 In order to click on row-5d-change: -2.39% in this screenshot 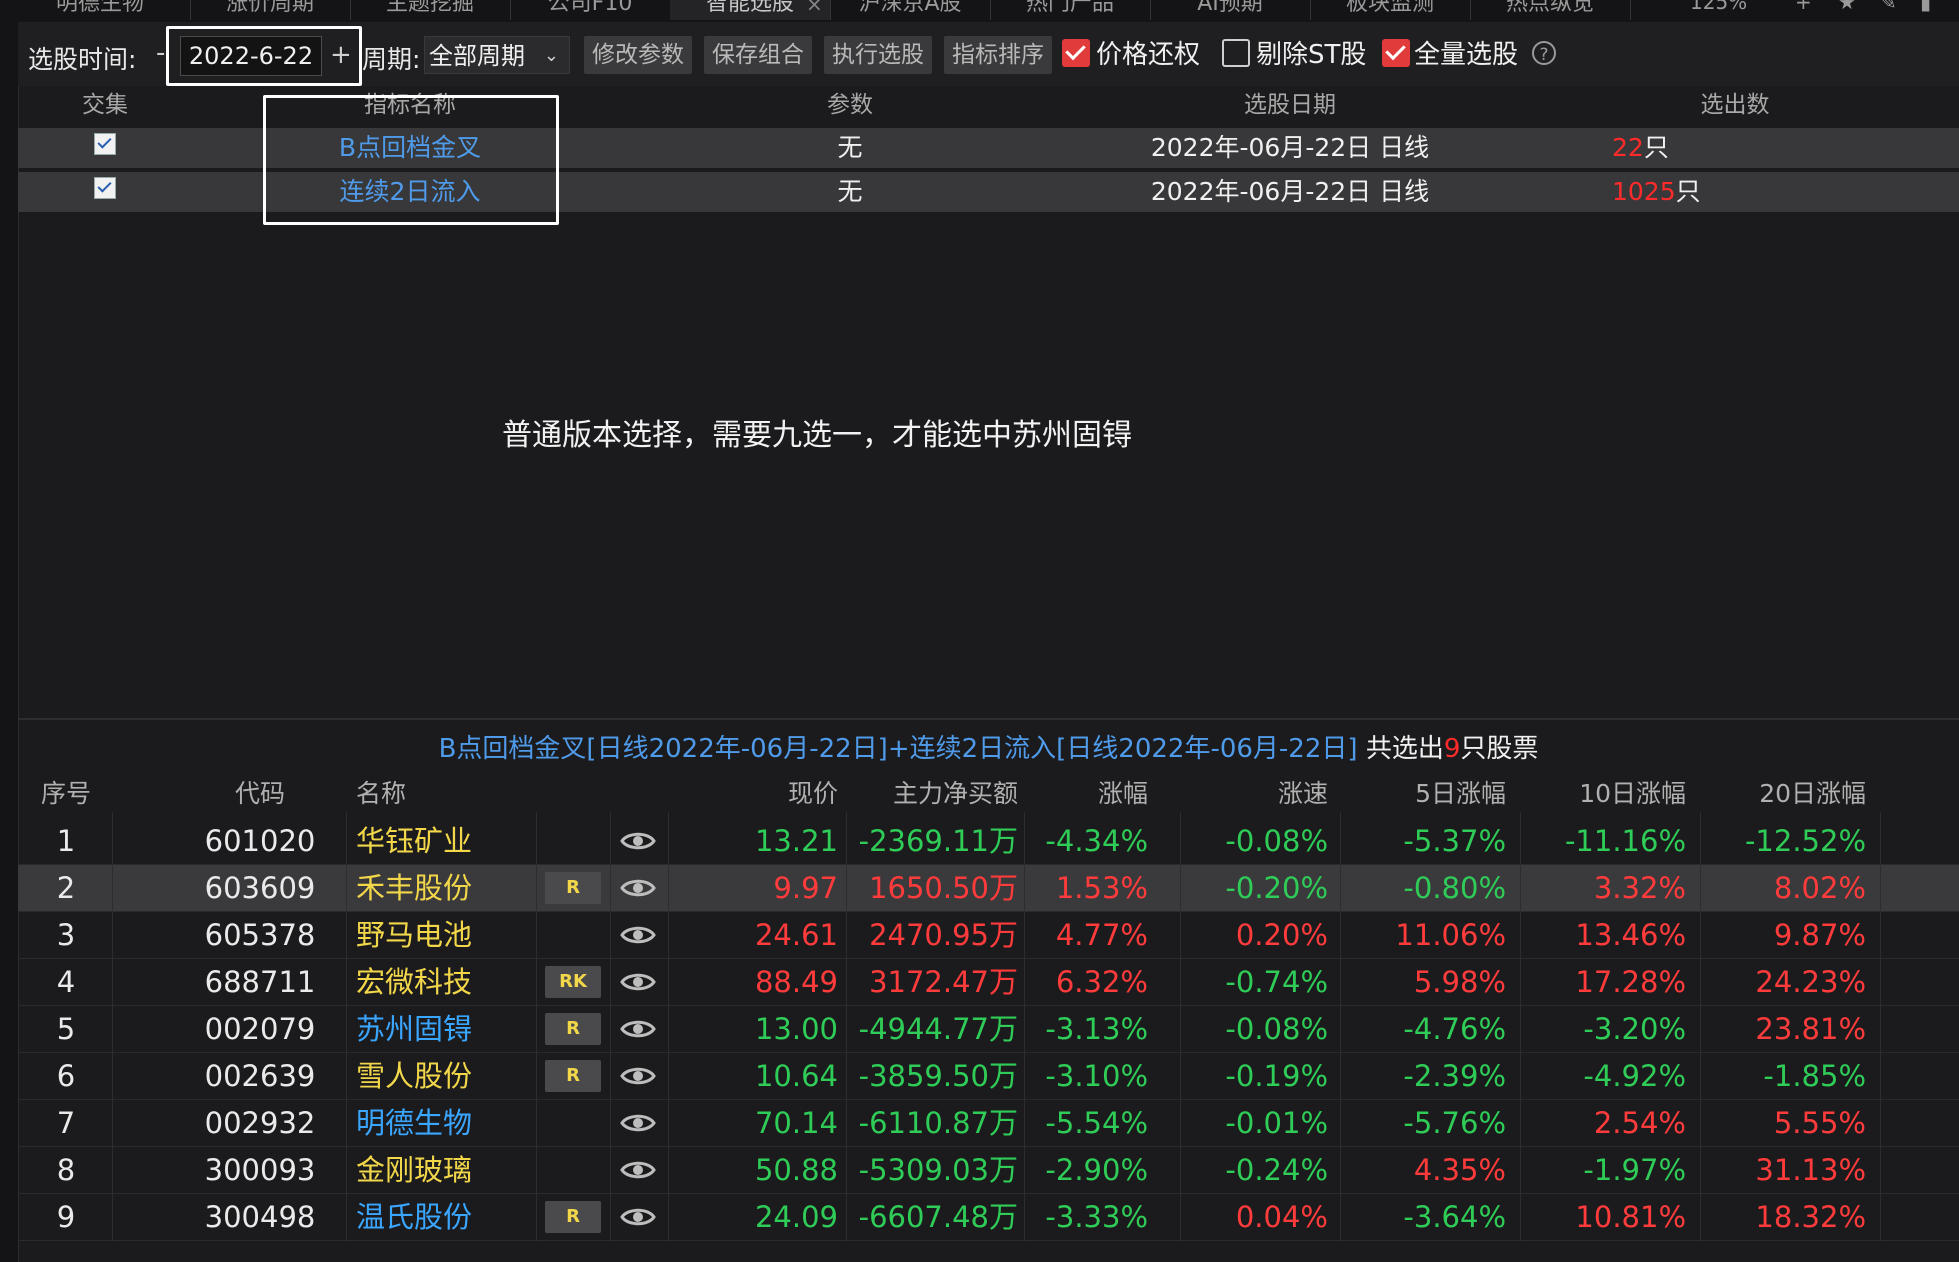, I will do `click(1454, 1076)`.